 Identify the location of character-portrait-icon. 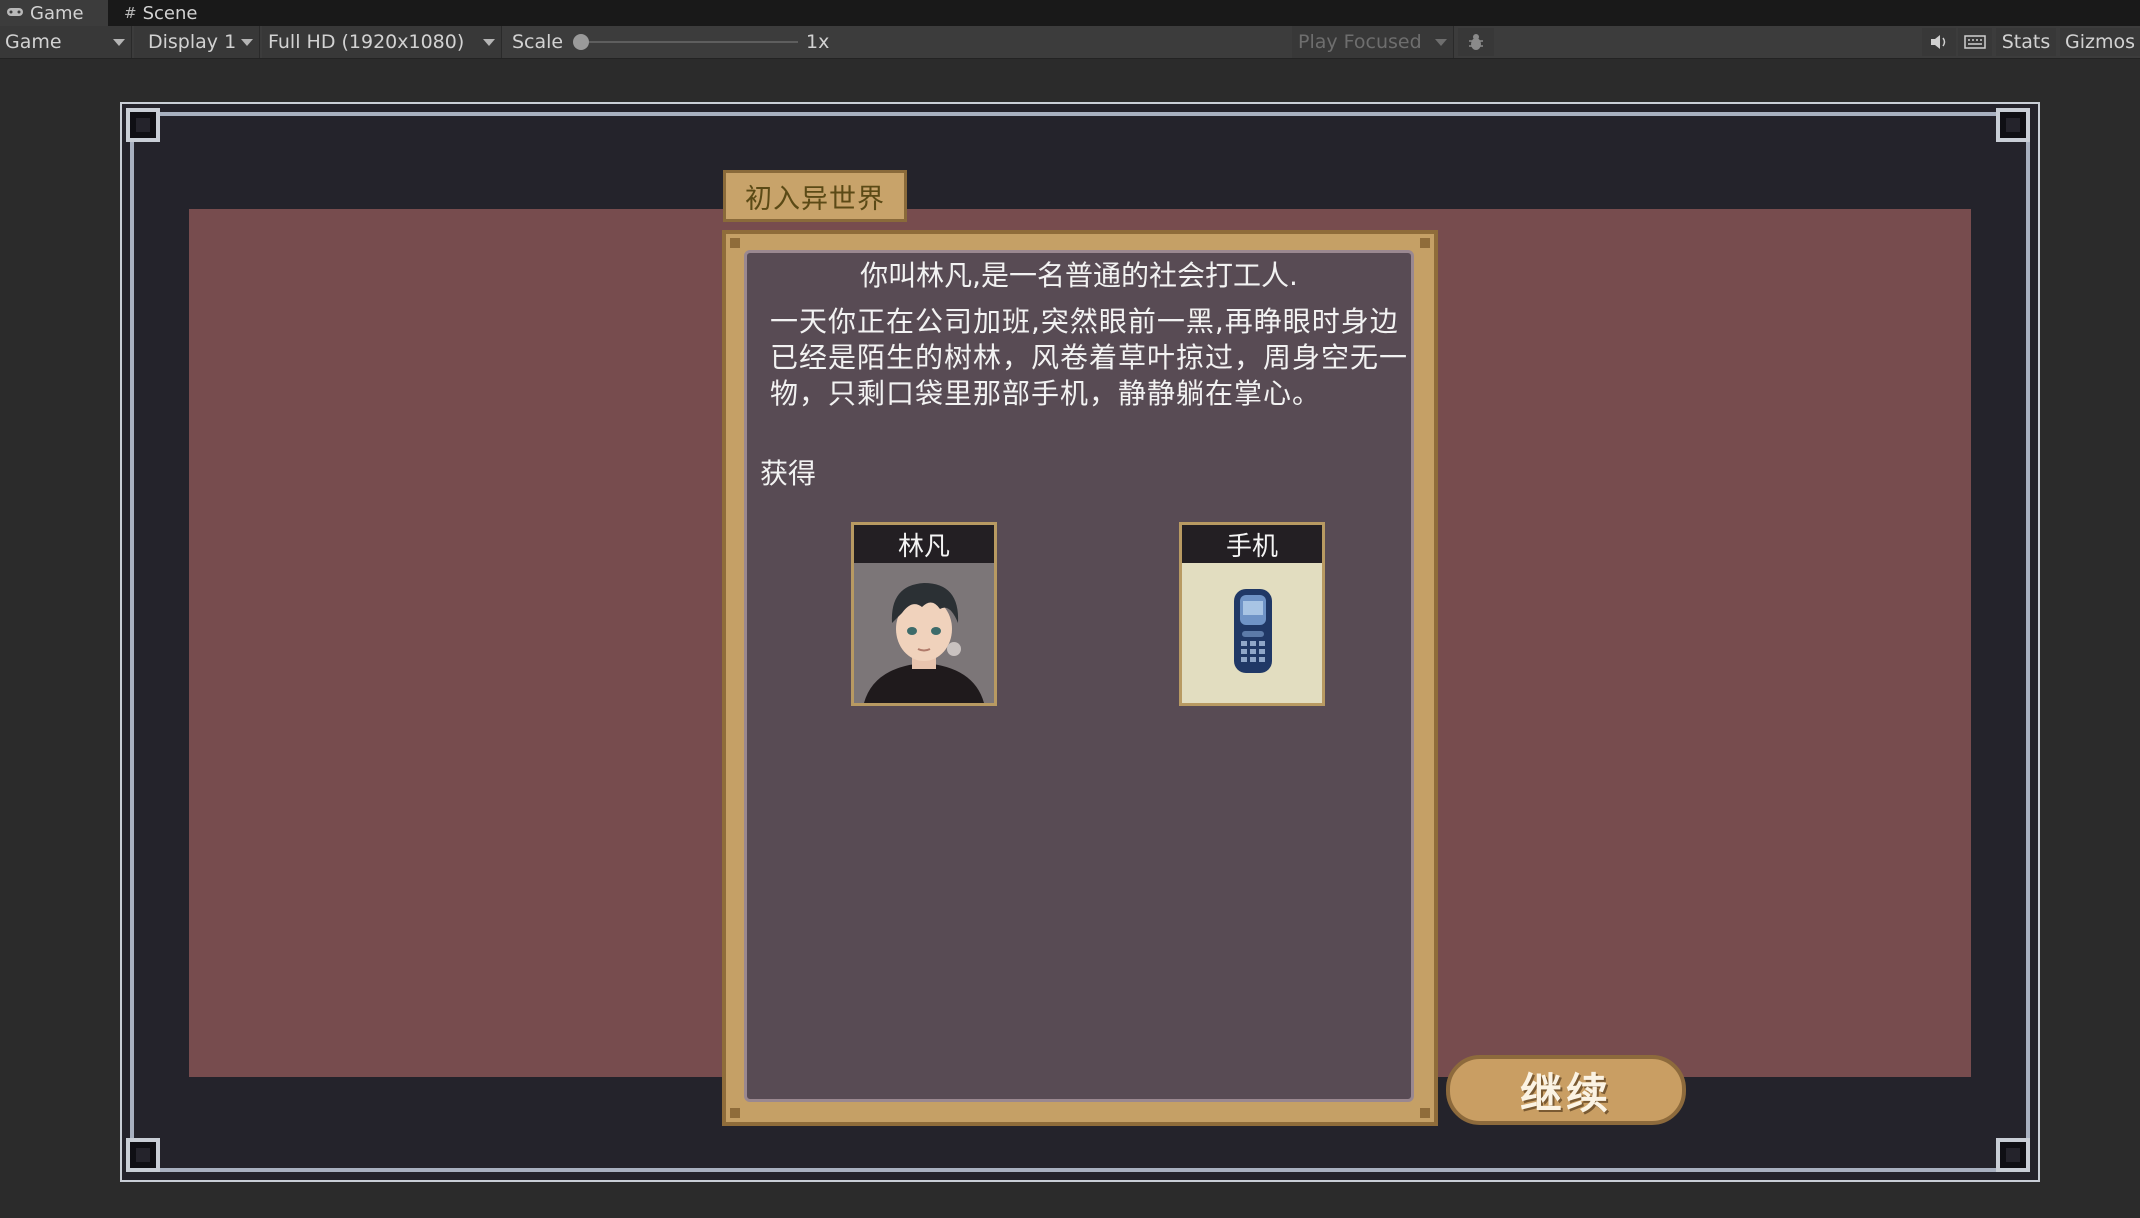
(924, 633).